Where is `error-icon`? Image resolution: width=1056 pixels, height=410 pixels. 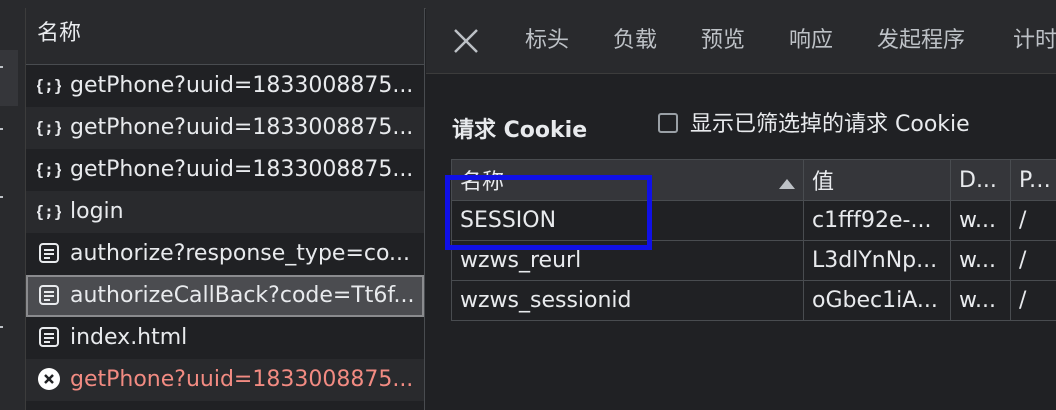 error-icon is located at coordinates (49, 378).